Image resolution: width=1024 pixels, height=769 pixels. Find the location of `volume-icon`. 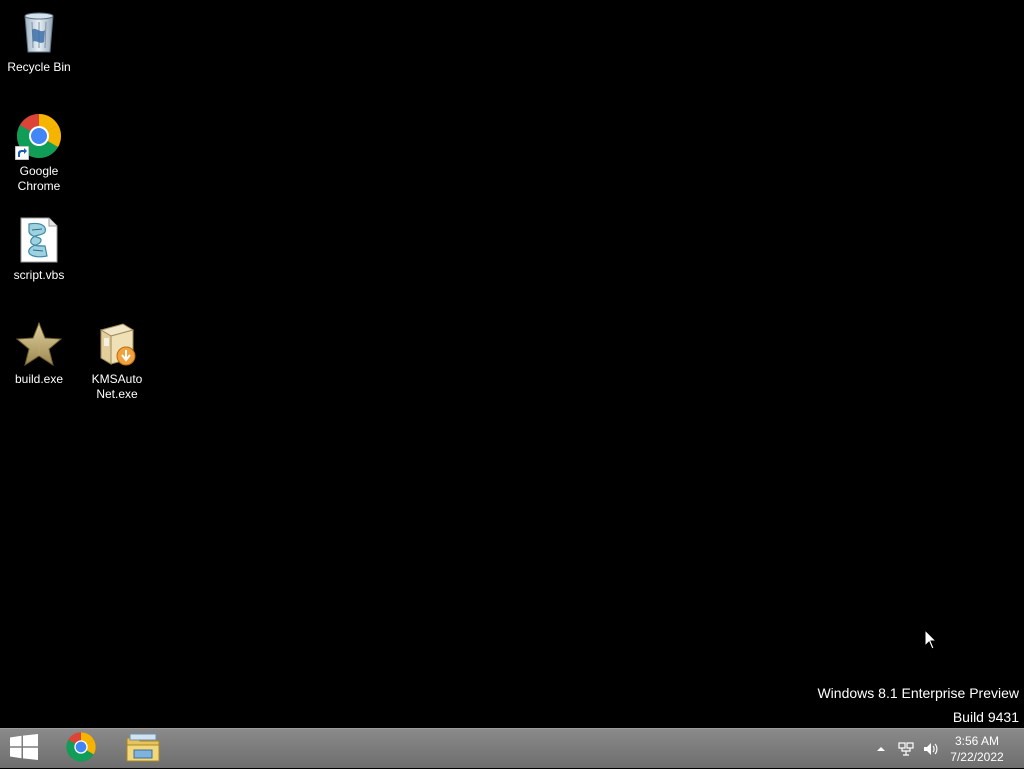

volume-icon is located at coordinates (930, 749).